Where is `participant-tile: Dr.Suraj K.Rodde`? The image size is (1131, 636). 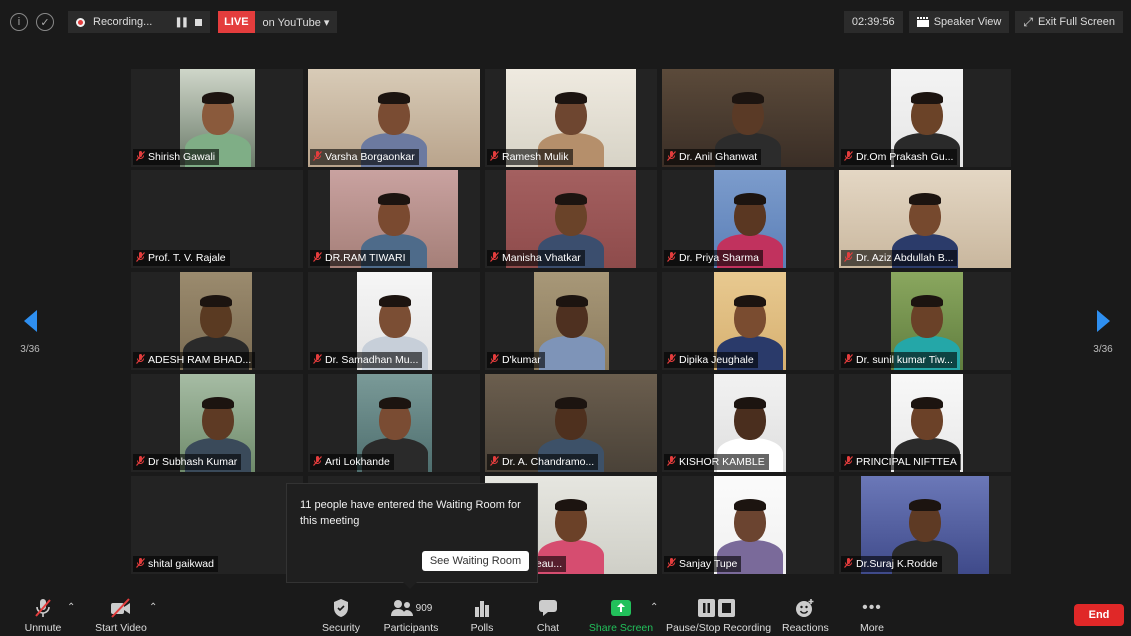 participant-tile: Dr.Suraj K.Rodde is located at coordinates (925, 525).